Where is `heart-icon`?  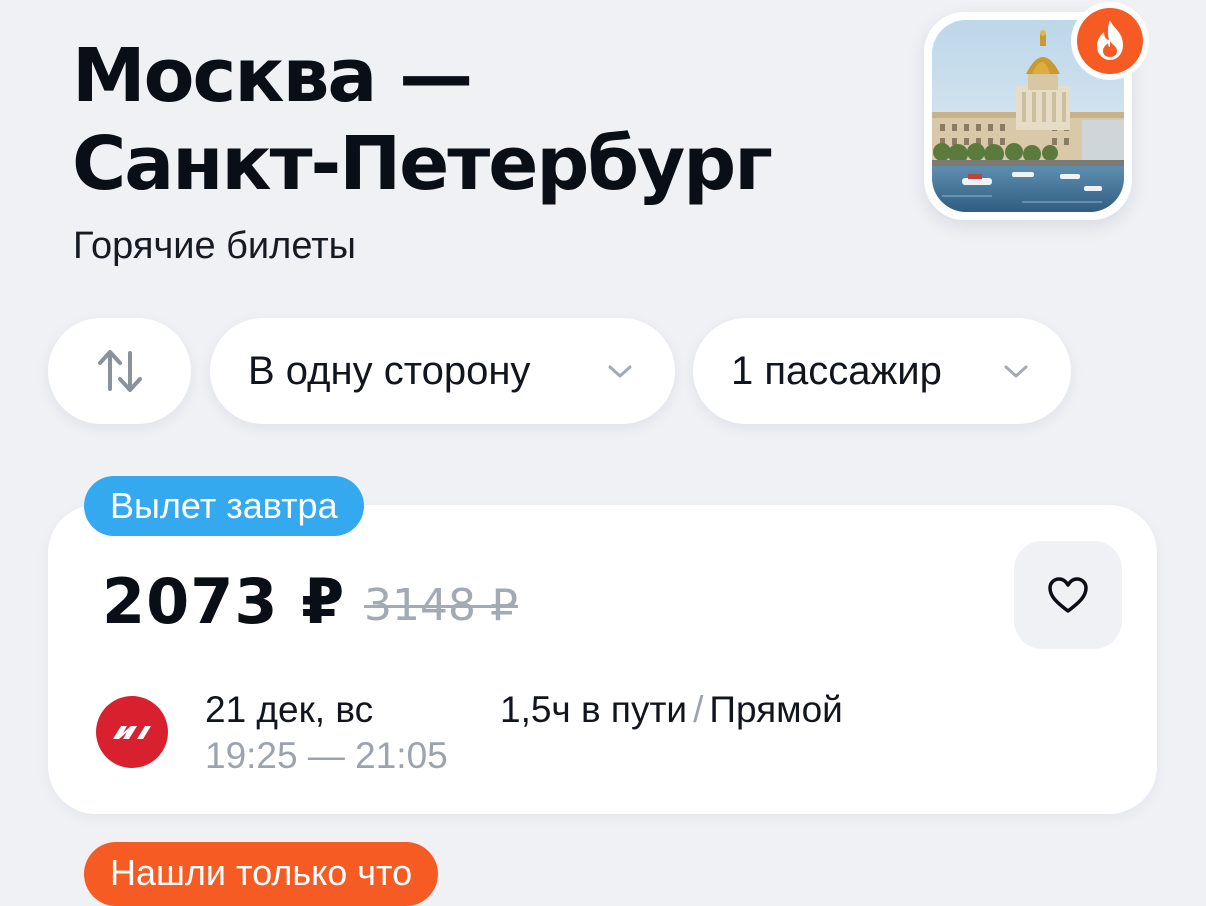 heart-icon is located at coordinates (1068, 595).